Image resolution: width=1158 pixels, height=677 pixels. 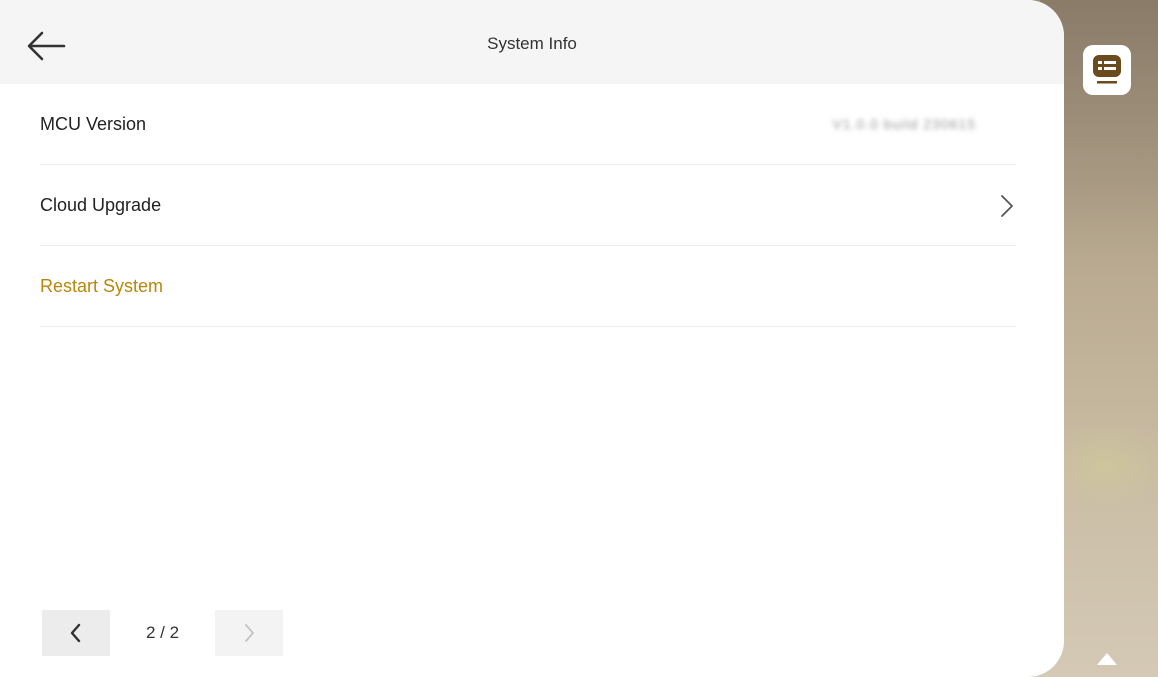 What do you see at coordinates (102, 285) in the screenshot?
I see `restart-system-label: Restart System` at bounding box center [102, 285].